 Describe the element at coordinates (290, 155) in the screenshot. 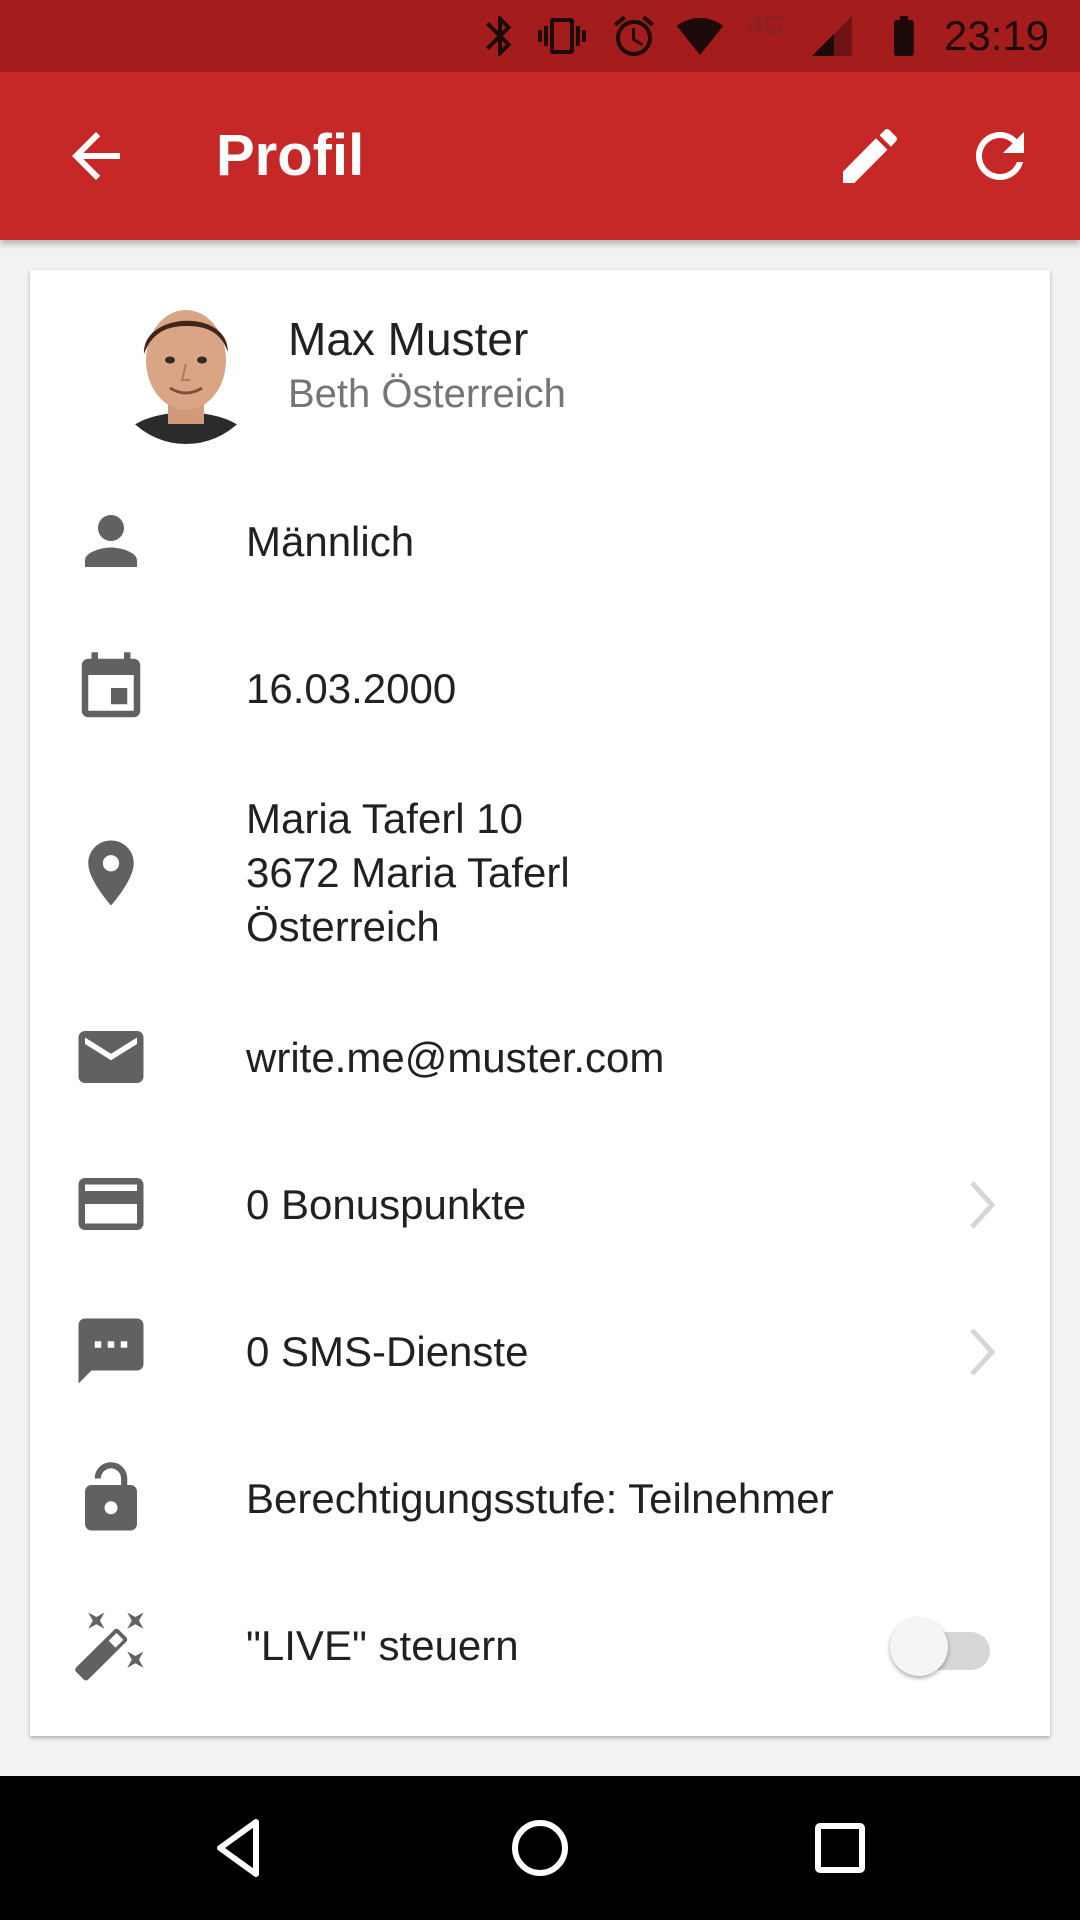

I see `page-title: Profil` at that location.